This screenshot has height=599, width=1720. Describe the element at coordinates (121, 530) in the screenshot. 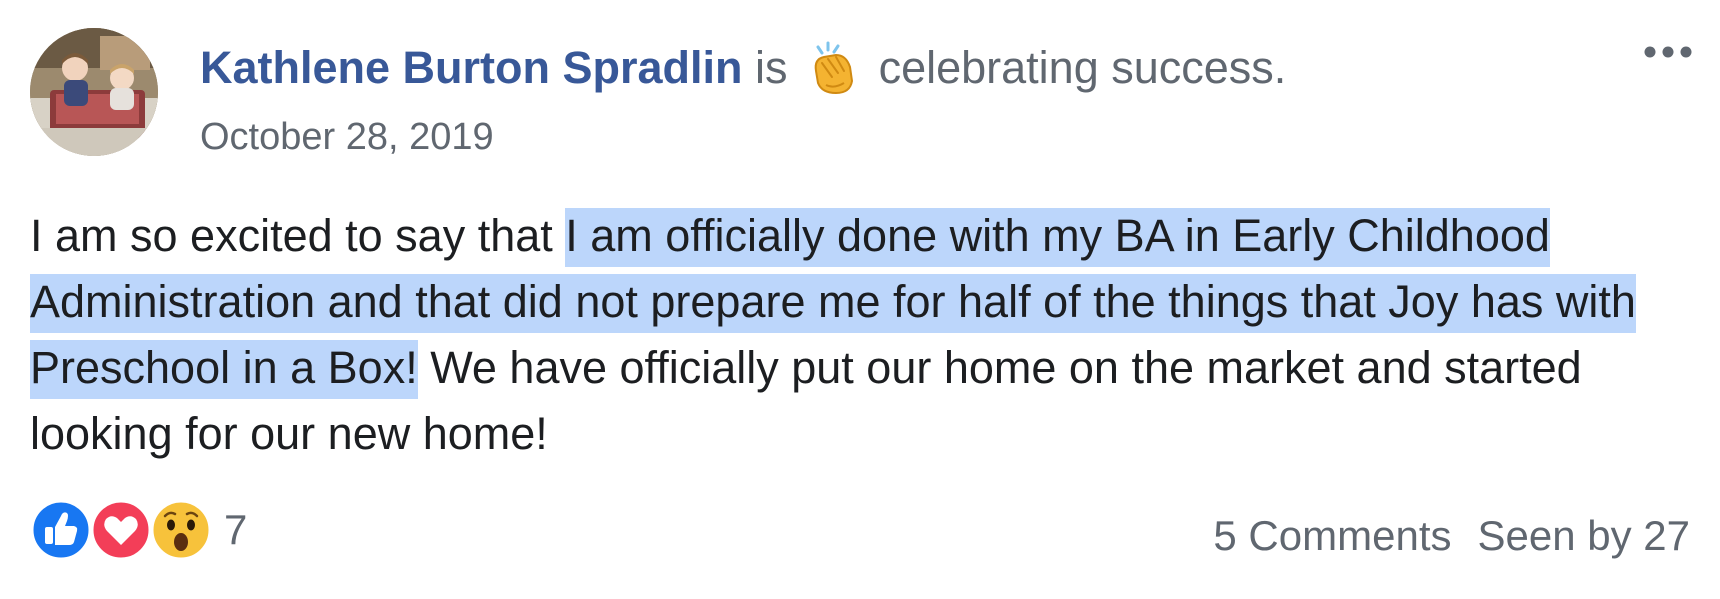

I see `love-icon` at that location.